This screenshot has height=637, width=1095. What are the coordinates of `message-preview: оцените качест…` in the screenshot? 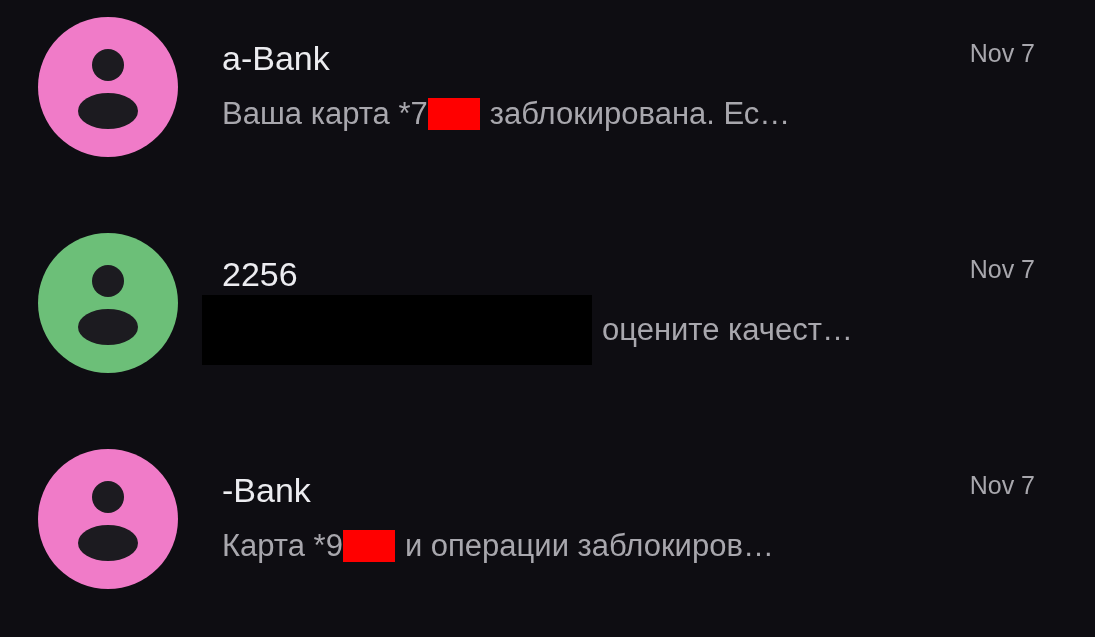 It's located at (727, 329).